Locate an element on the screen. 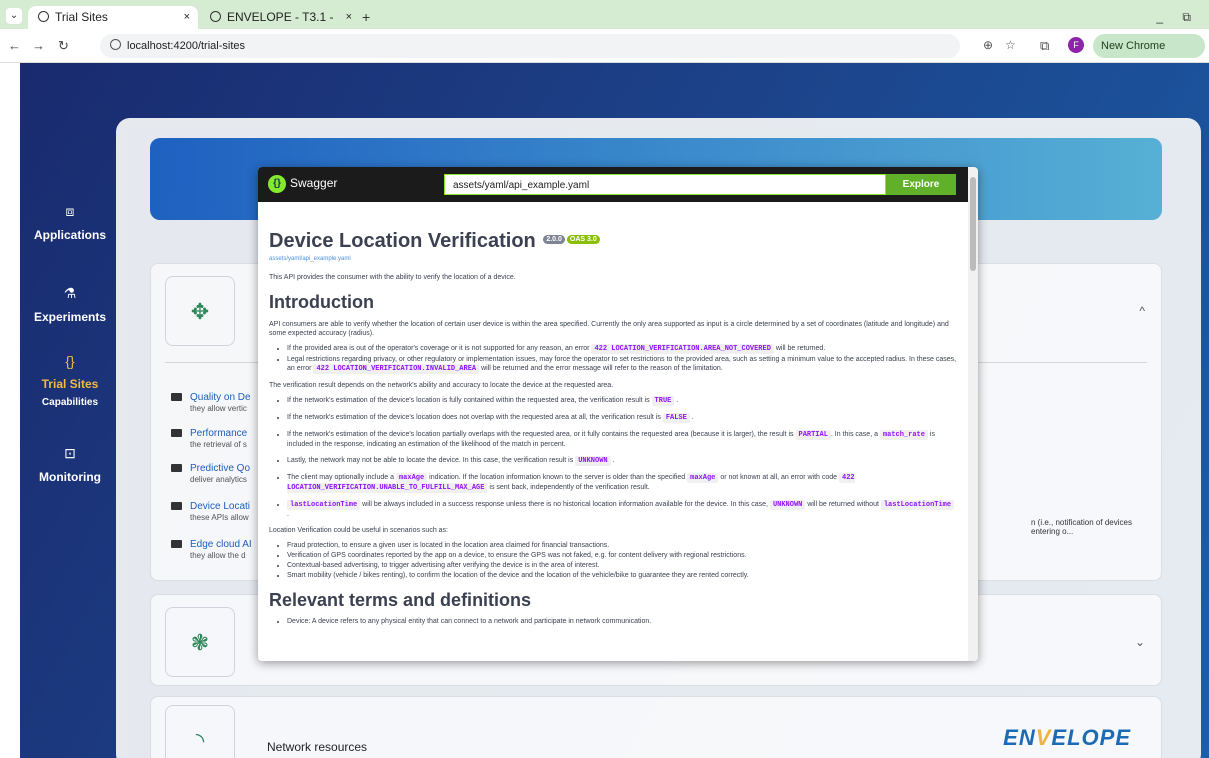  list-item: Performance the retrieval of s is located at coordinates (209, 438).